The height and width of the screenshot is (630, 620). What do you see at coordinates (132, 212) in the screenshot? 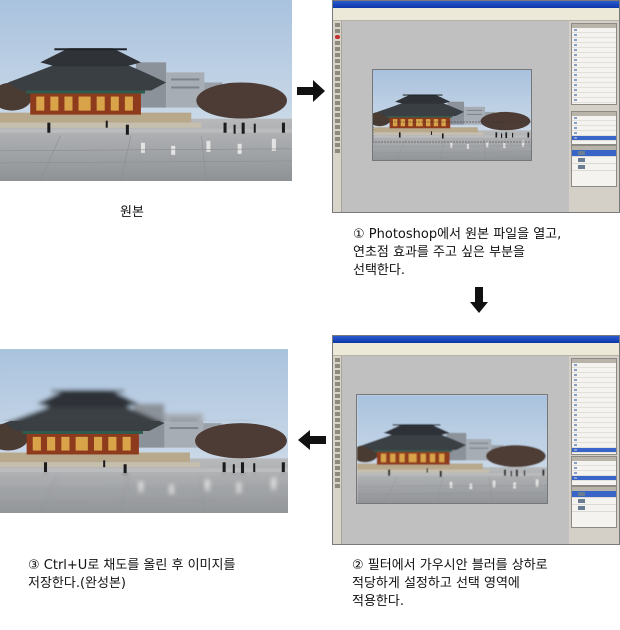
I see `caption-original: 원본` at bounding box center [132, 212].